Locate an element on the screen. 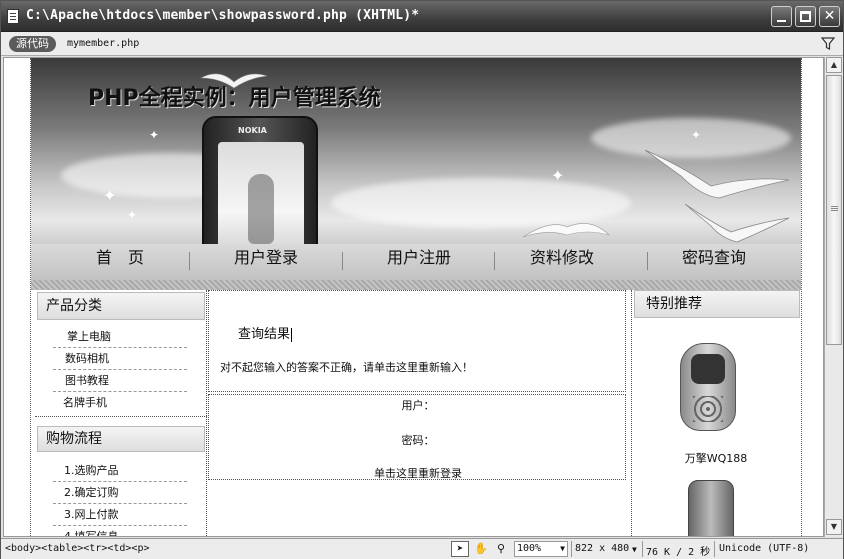  flow-step: 4.填写信息 is located at coordinates (120, 531).